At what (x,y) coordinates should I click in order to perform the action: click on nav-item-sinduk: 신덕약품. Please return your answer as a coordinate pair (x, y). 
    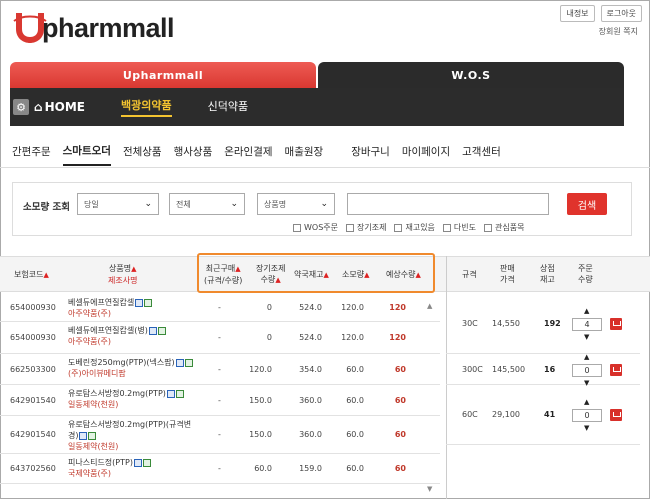
    Looking at the image, I should click on (228, 107).